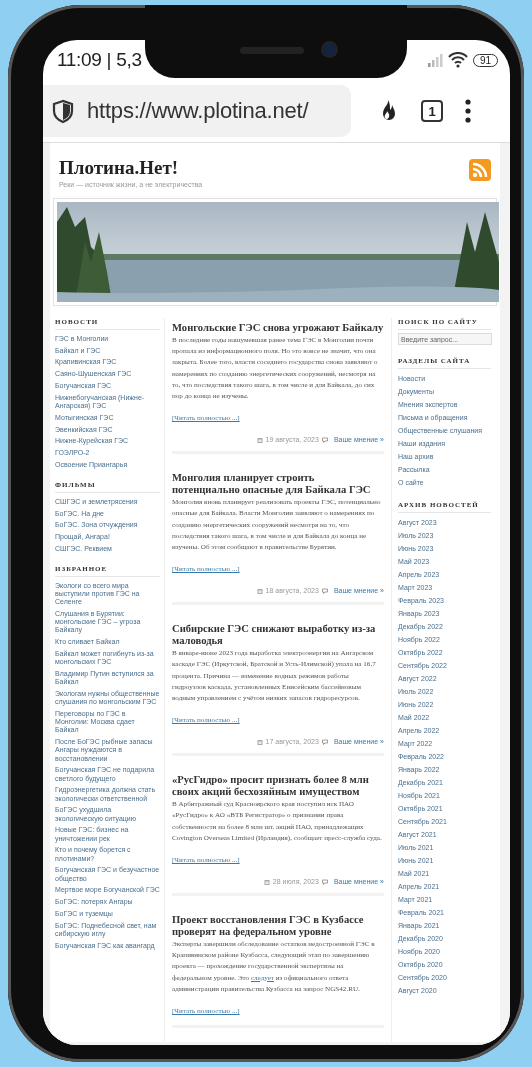 The height and width of the screenshot is (1067, 532). What do you see at coordinates (278, 926) in the screenshot?
I see `article-title: Проект восстановления ГЭС в Кузбассе проверят на федеральном уровне` at bounding box center [278, 926].